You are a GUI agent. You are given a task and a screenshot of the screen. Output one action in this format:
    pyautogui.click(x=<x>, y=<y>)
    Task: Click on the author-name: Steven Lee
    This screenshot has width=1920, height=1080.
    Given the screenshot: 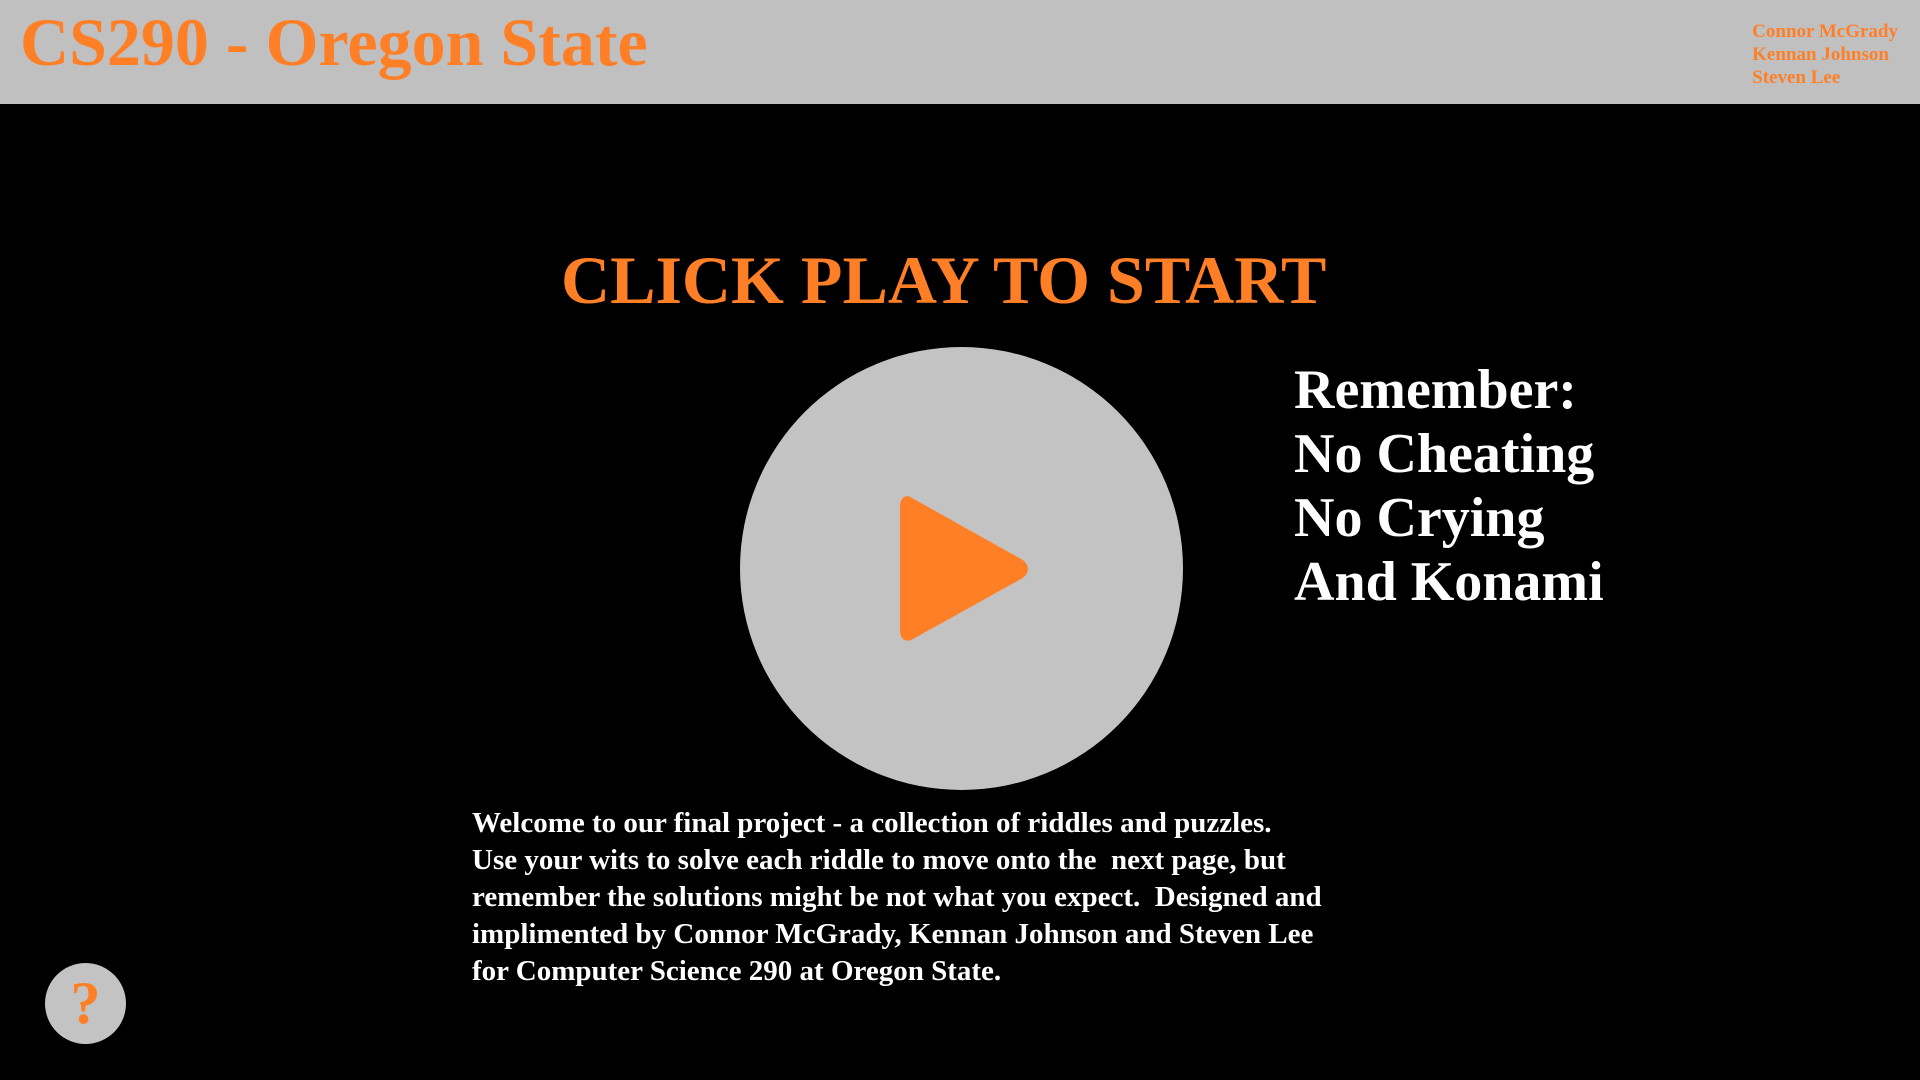 What is the action you would take?
    pyautogui.click(x=1796, y=77)
    